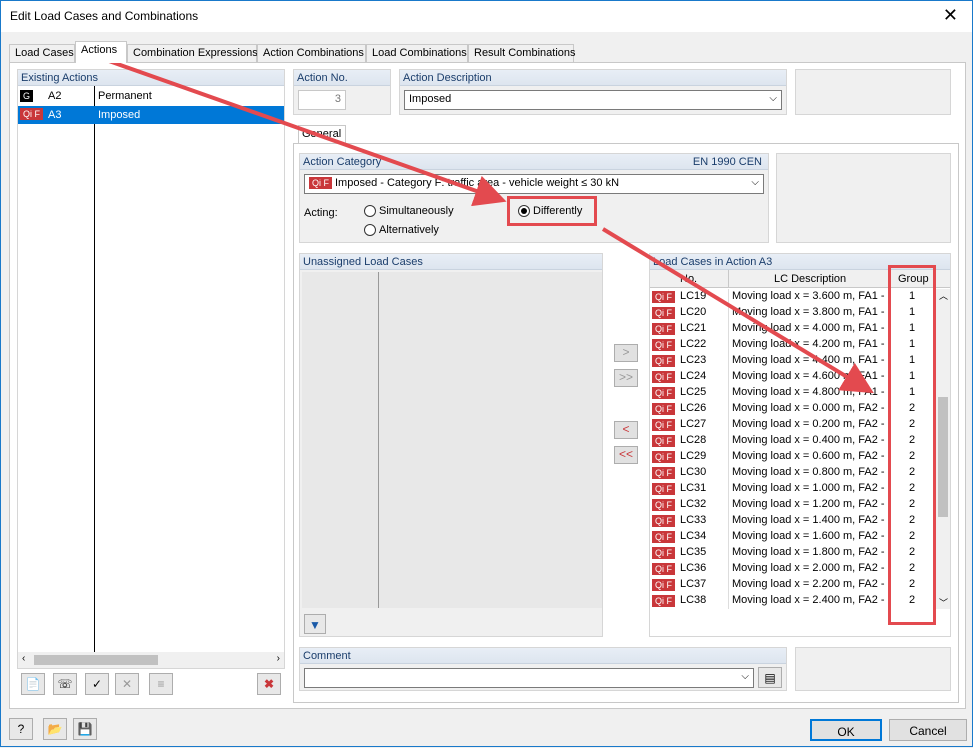 Image resolution: width=973 pixels, height=748 pixels. What do you see at coordinates (101, 52) in the screenshot?
I see `tab-actions: Actions` at bounding box center [101, 52].